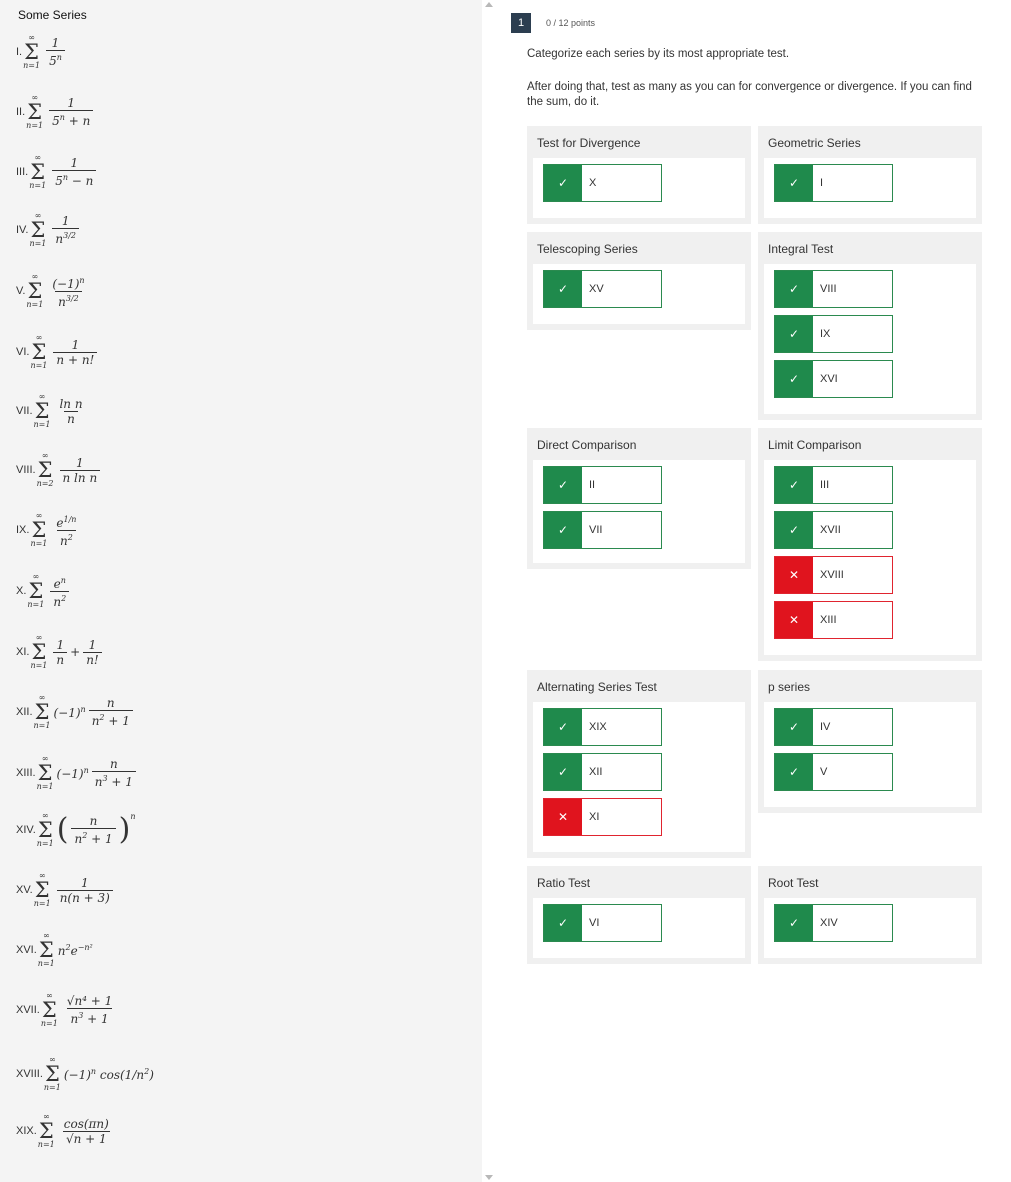 The height and width of the screenshot is (1182, 1011). I want to click on category-root-test: Root Test ✓ XIV, so click(870, 915).